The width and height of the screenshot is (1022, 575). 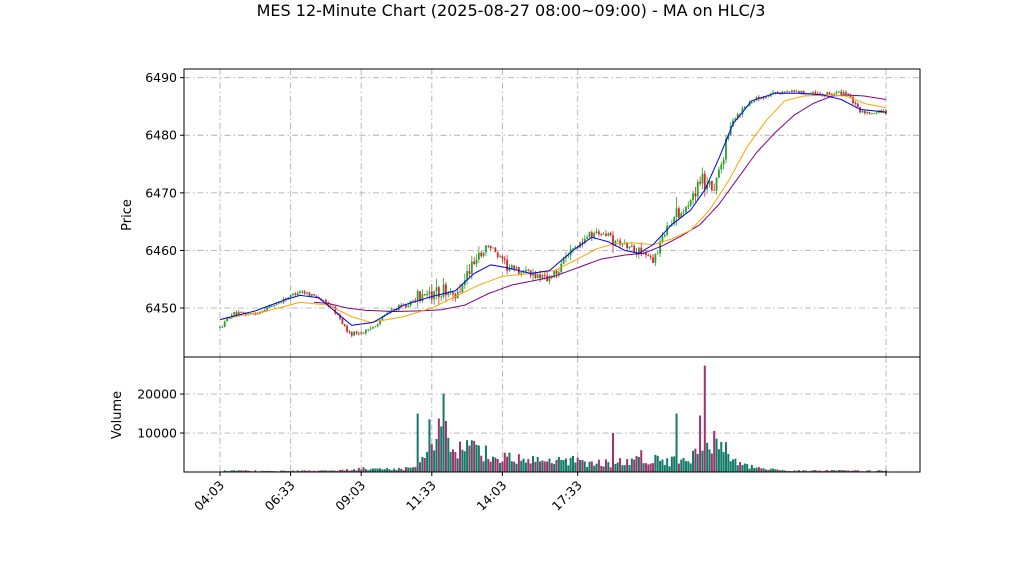 I want to click on x-tick-label: 06:33, so click(x=280, y=496).